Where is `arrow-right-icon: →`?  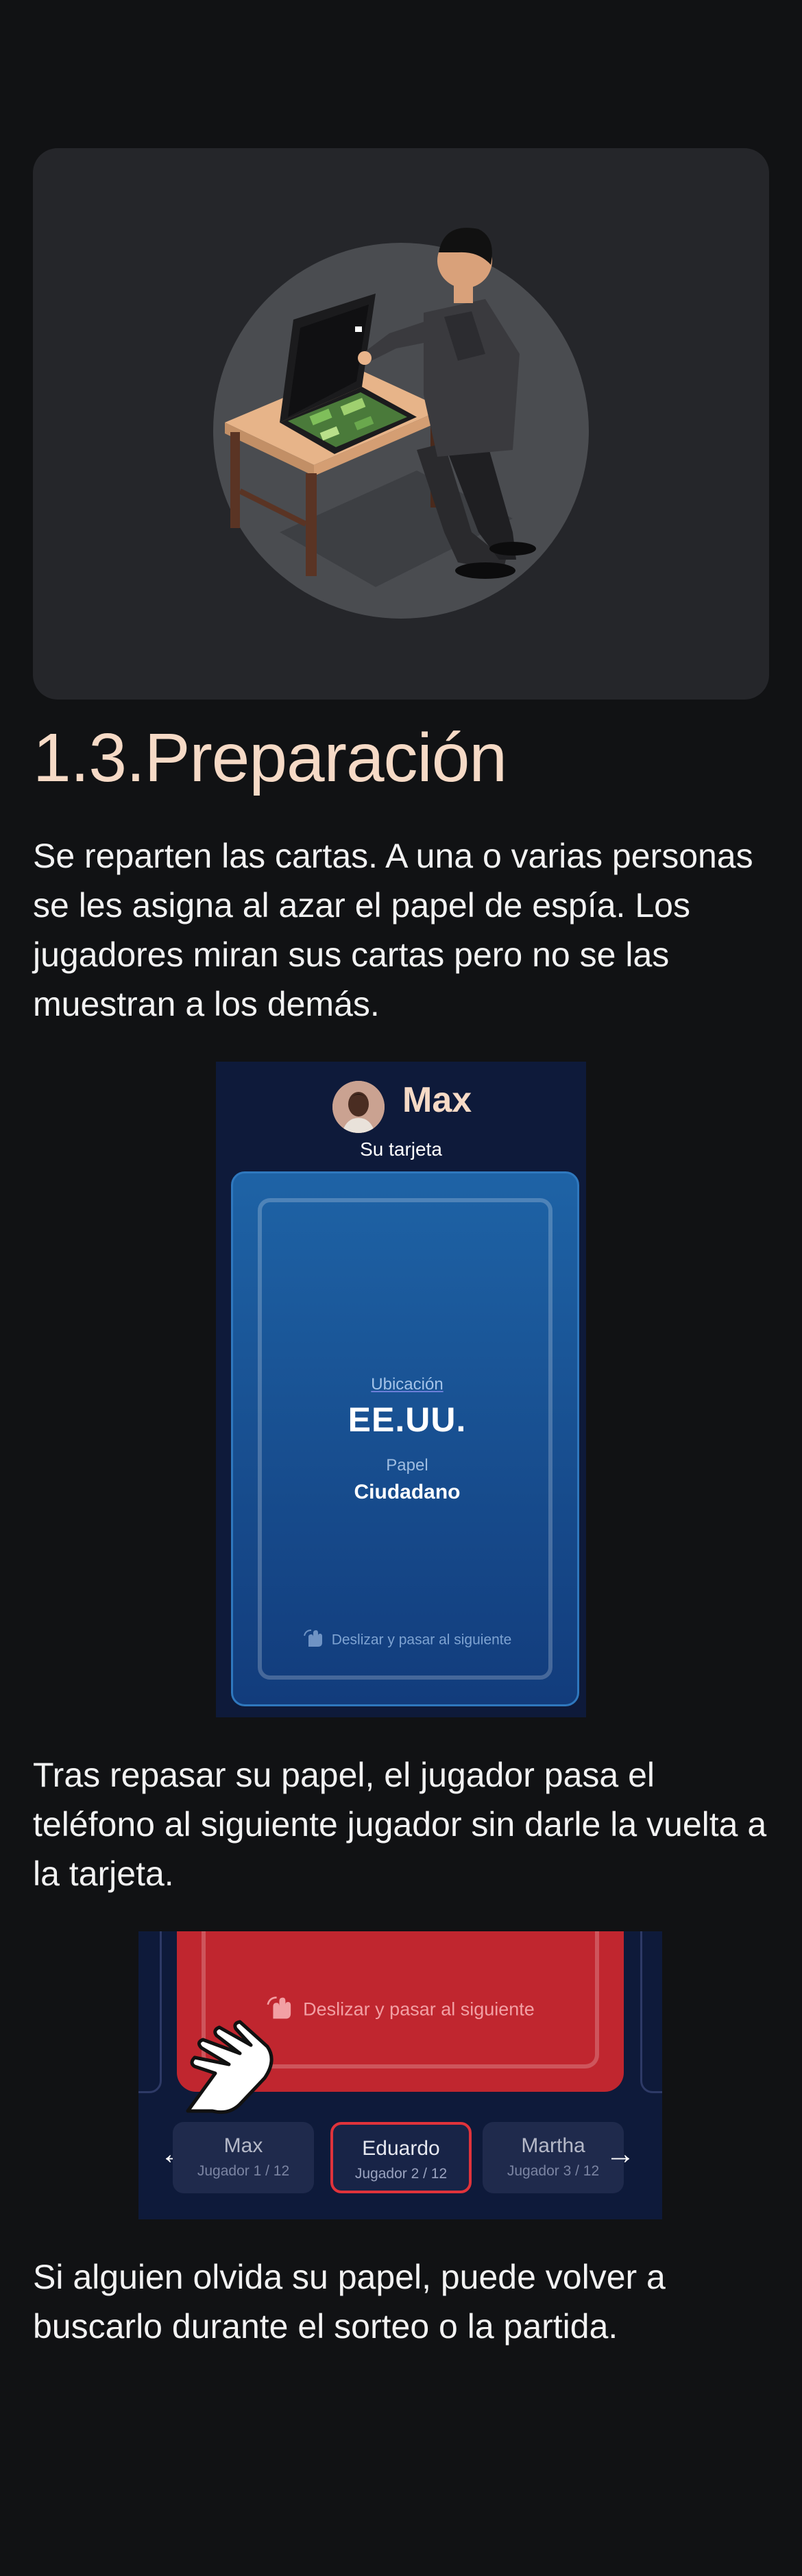 arrow-right-icon: → is located at coordinates (620, 2154).